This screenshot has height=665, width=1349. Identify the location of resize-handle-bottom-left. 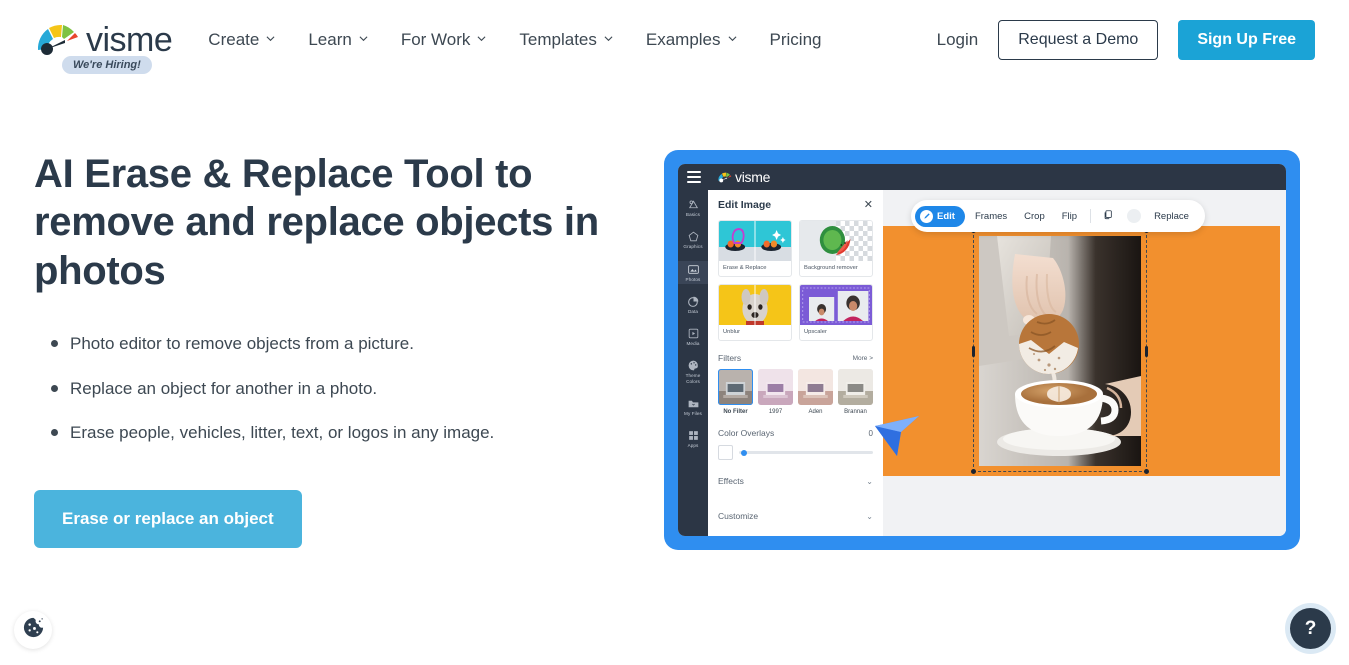
(973, 471).